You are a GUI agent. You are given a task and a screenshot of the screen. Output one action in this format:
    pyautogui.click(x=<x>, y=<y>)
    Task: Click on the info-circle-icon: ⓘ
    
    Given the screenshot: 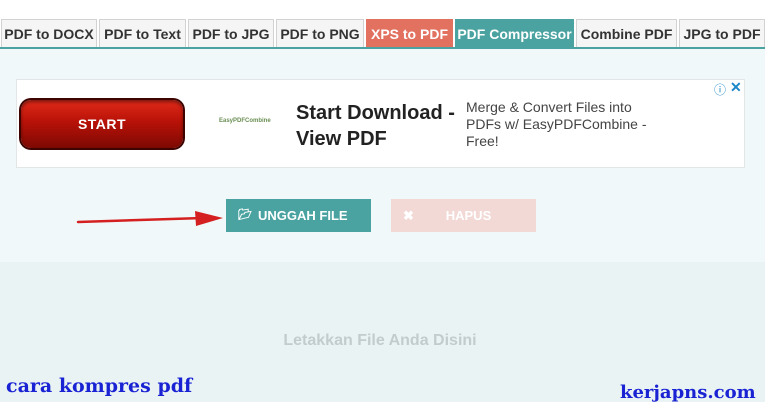 What is the action you would take?
    pyautogui.click(x=720, y=89)
    